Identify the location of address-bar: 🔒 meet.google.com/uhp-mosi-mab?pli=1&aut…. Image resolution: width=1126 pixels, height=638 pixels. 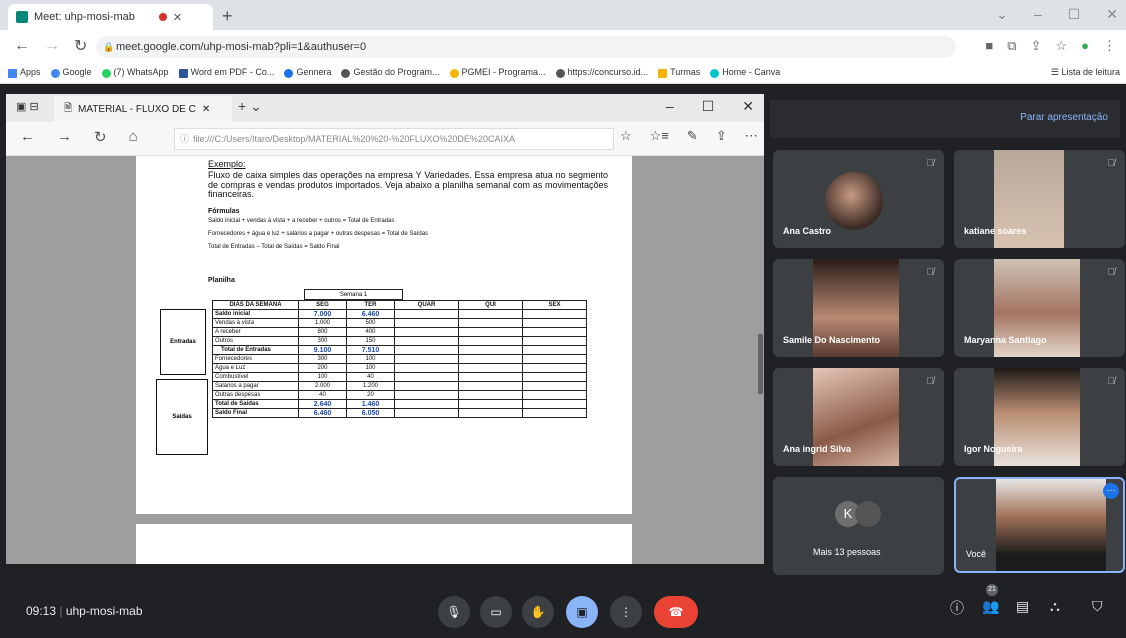
(526, 47).